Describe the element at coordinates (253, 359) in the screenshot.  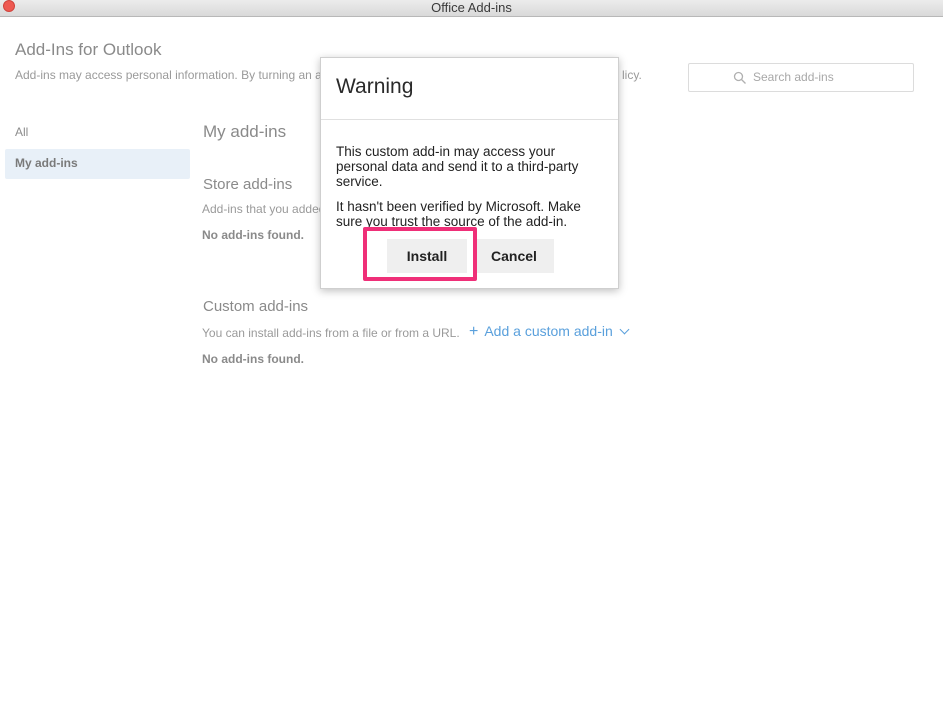
I see `custom-empty-message: No add-ins found.` at that location.